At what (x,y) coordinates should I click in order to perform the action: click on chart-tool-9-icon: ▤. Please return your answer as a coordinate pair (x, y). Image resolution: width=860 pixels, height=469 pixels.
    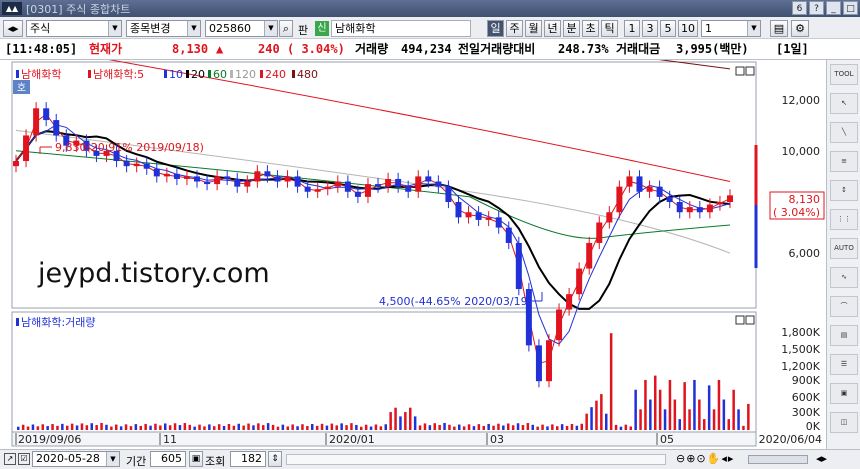
    Looking at the image, I should click on (844, 335).